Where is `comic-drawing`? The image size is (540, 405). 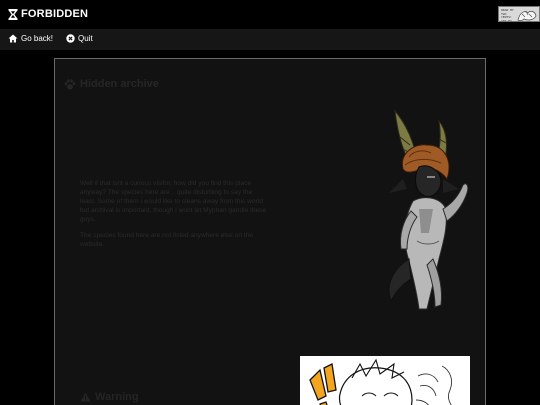
comic-drawing is located at coordinates (381, 381).